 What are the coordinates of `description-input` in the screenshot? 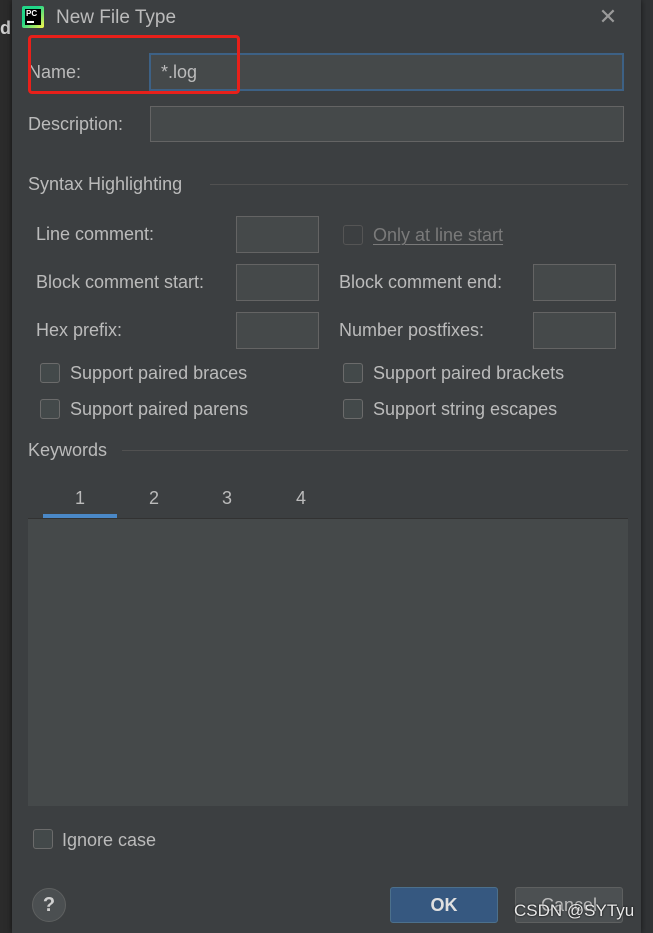 It's located at (387, 124).